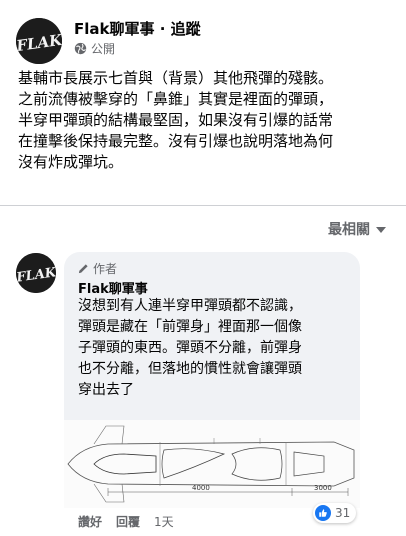  Describe the element at coordinates (381, 230) in the screenshot. I see `chevron-down-icon` at that location.